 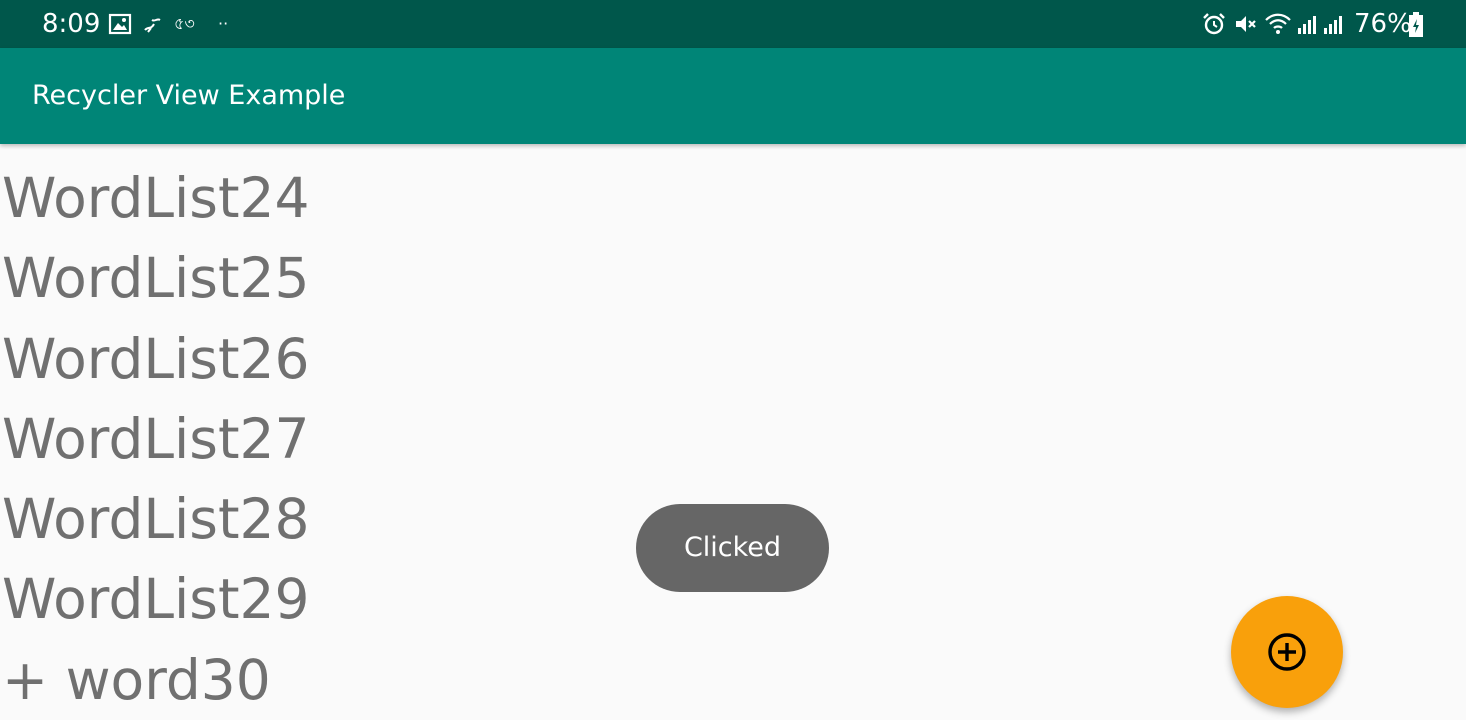 What do you see at coordinates (732, 548) in the screenshot?
I see `toast-message: Clicked` at bounding box center [732, 548].